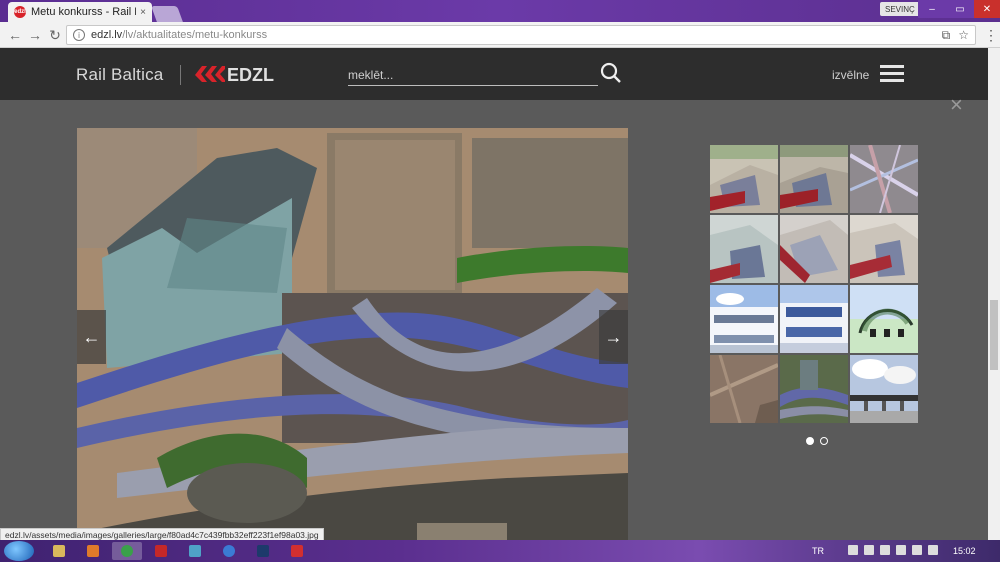  What do you see at coordinates (127, 551) in the screenshot?
I see `taskbar-chrome` at bounding box center [127, 551].